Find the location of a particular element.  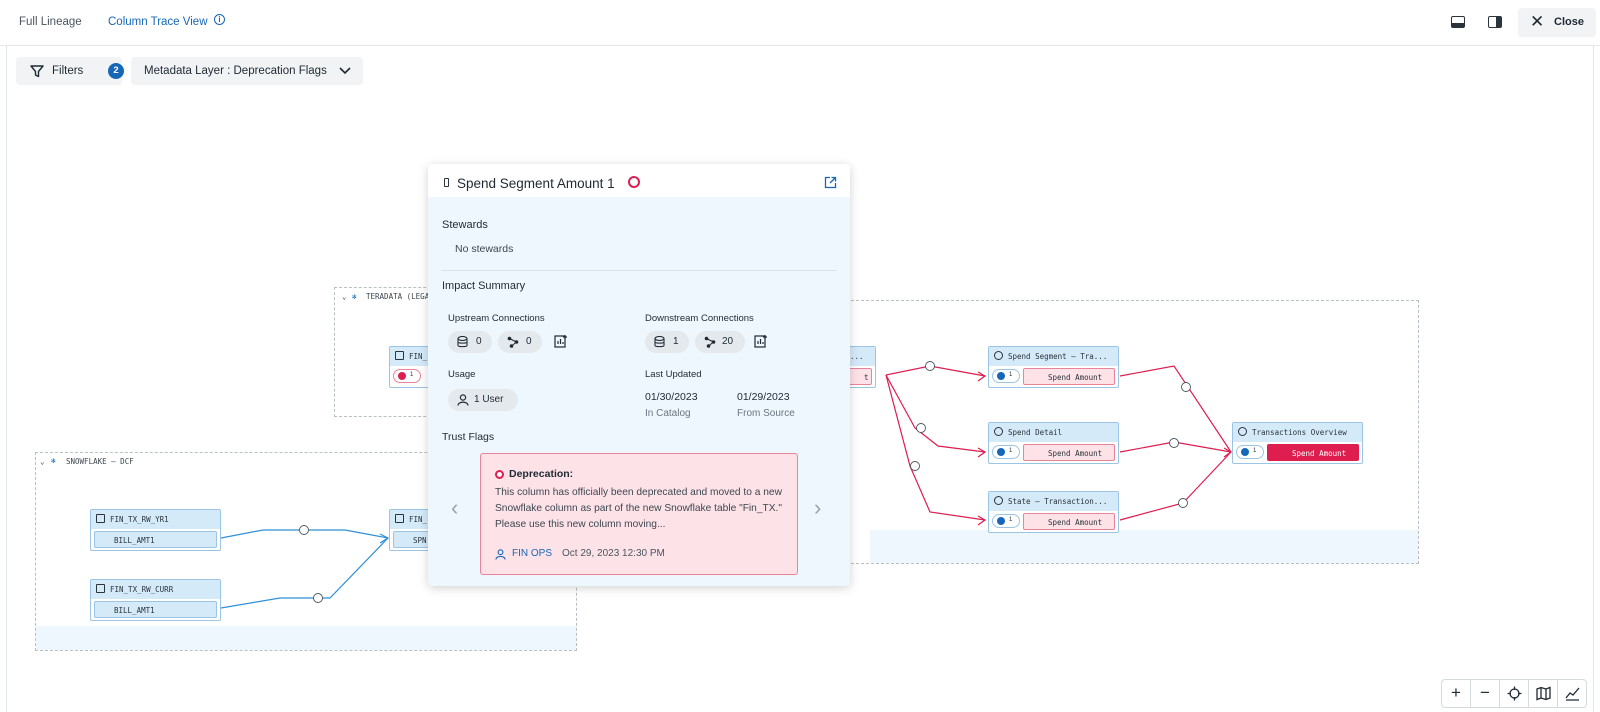

node-fin-tx-rw-curr: FIN_TX_RW_CURR BILL_AMT1 is located at coordinates (155, 600).